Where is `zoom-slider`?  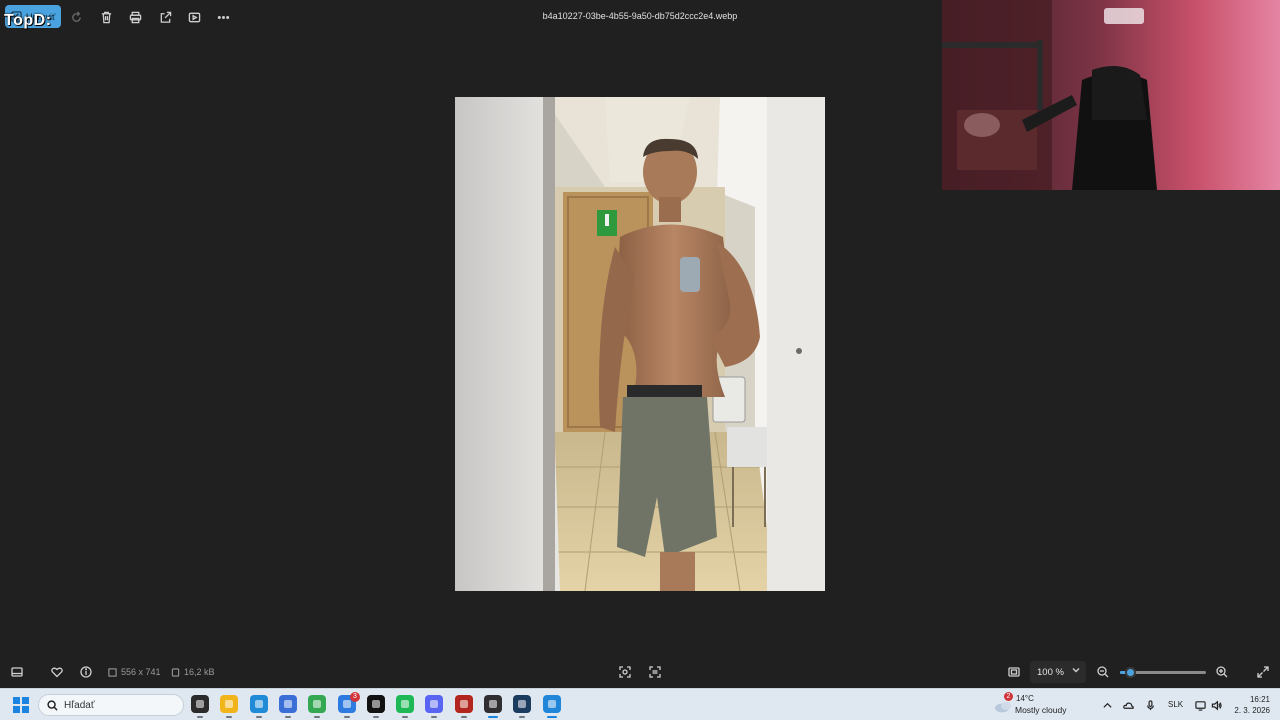
zoom-slider is located at coordinates (1163, 672).